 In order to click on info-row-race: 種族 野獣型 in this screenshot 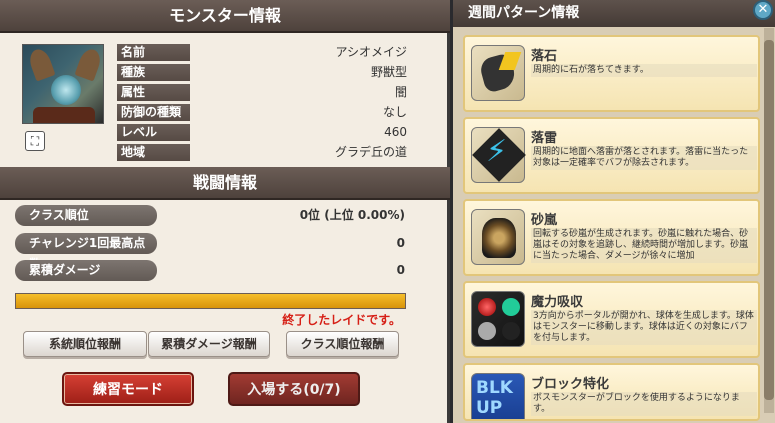, I will do `click(262, 72)`.